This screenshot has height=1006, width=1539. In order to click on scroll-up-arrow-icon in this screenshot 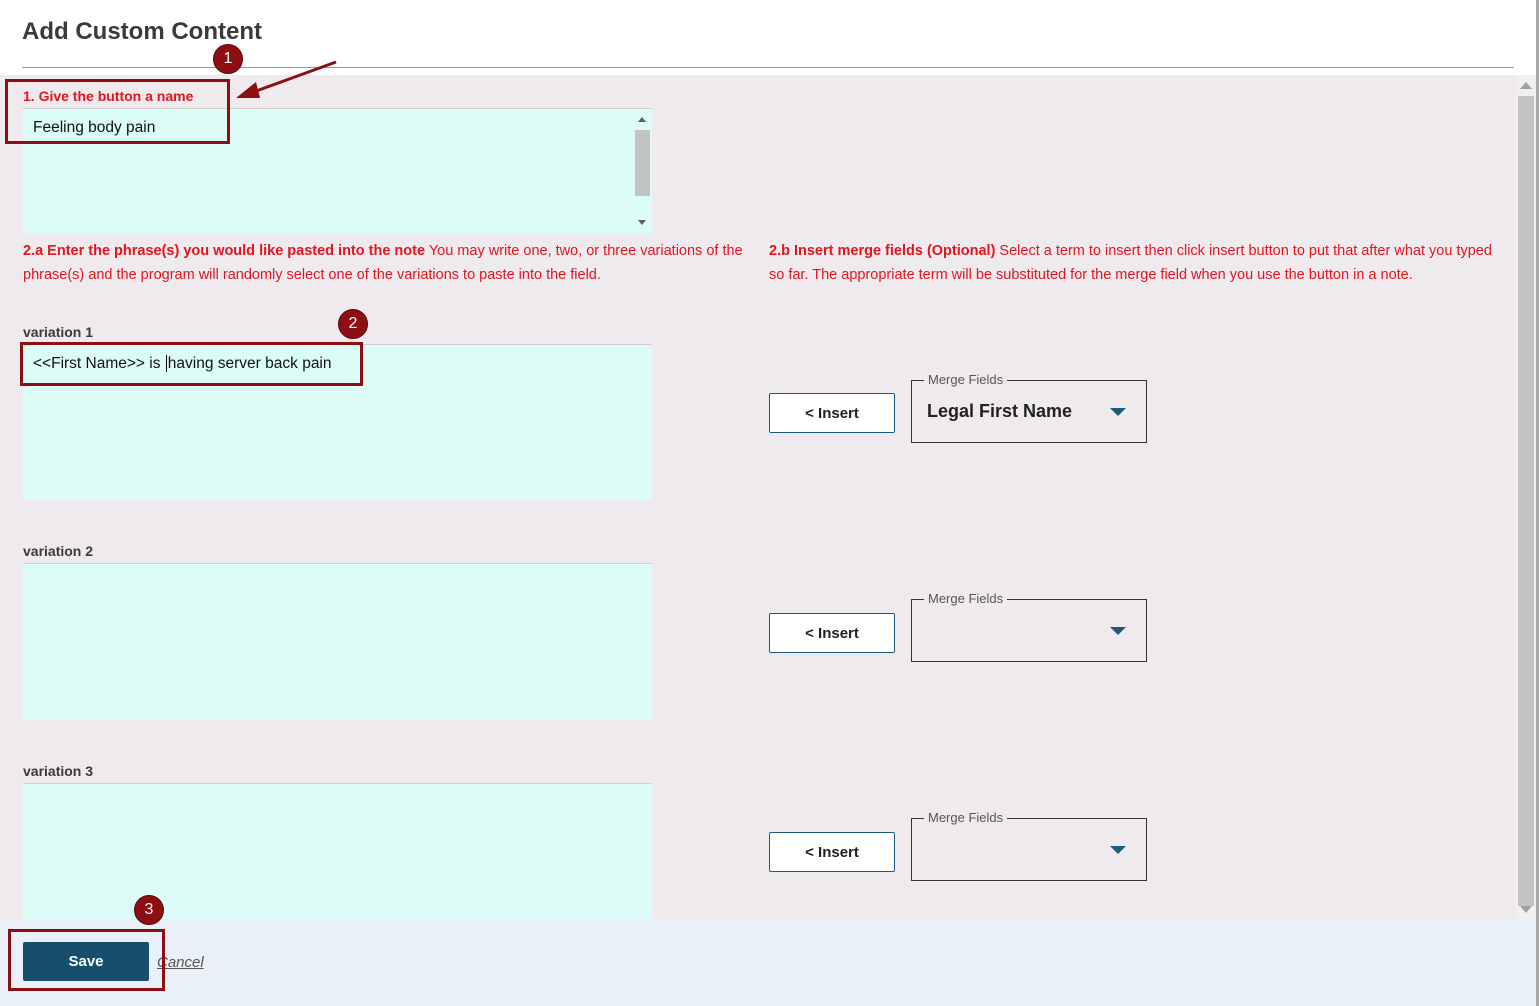, I will do `click(1526, 85)`.